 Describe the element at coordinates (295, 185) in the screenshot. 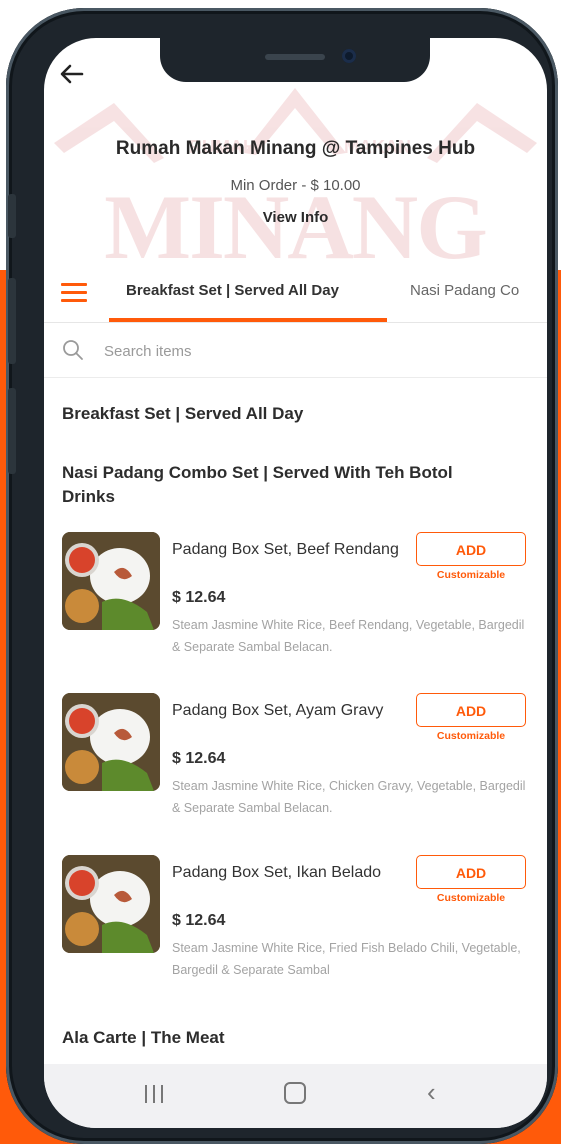

I see `min-order: Min Order - $ 10.00` at that location.